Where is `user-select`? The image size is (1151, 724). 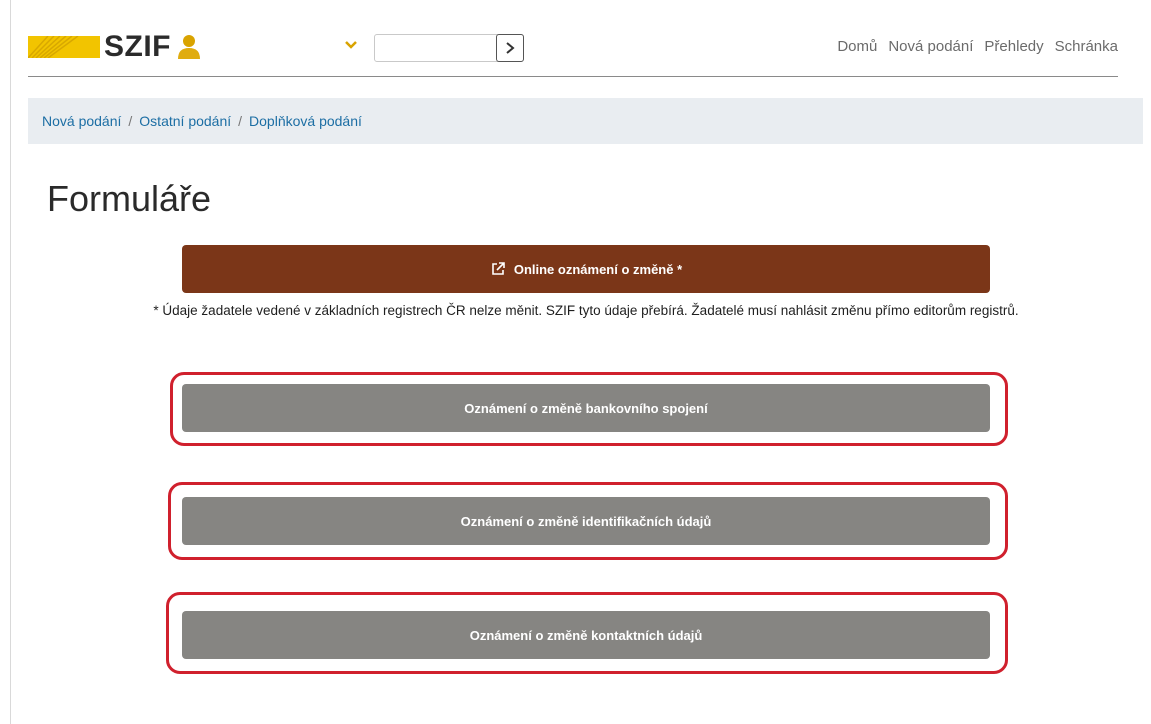 user-select is located at coordinates (298, 49).